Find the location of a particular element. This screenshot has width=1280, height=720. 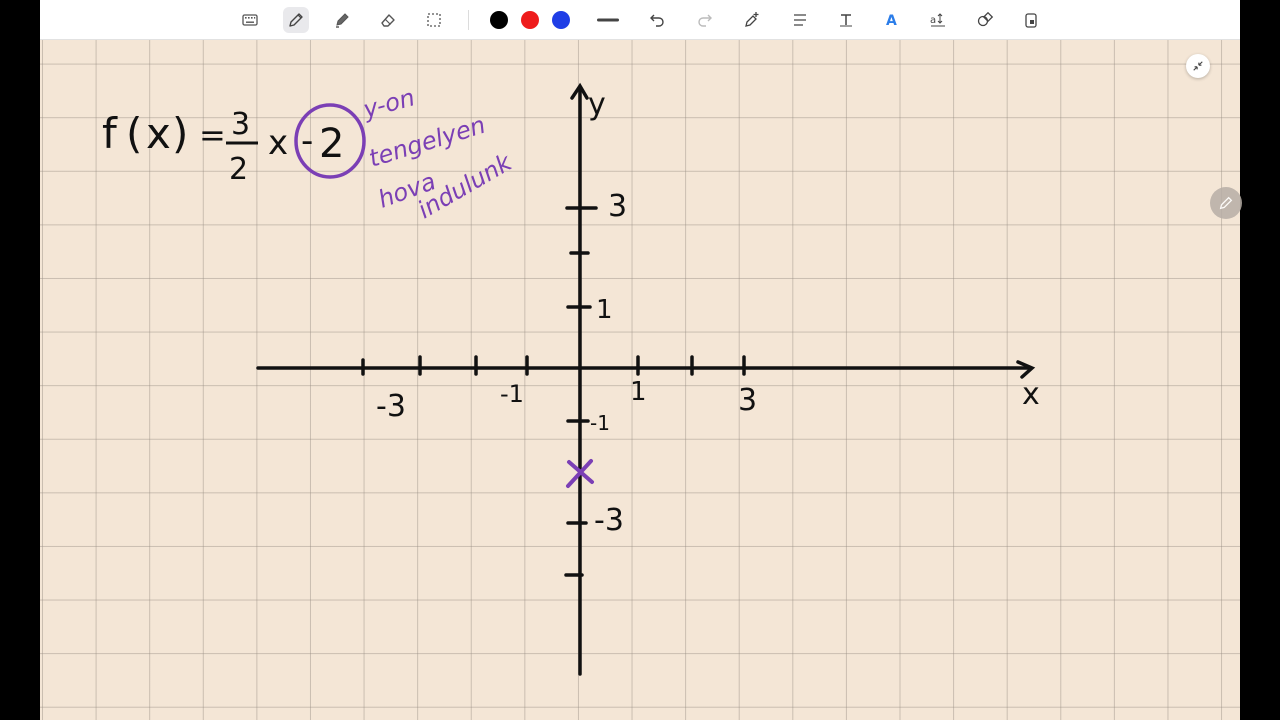

x-tick-label: 1 is located at coordinates (638, 392).